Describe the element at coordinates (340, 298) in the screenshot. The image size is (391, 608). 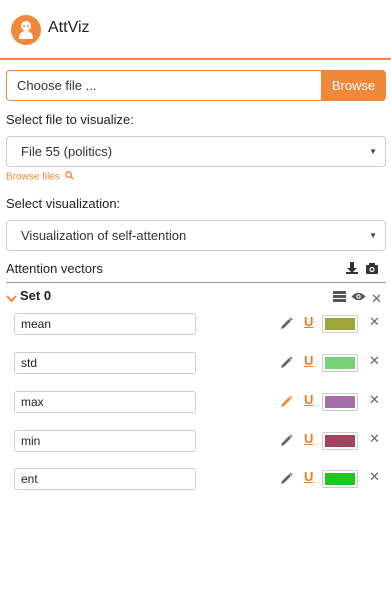
I see `list-icon` at that location.